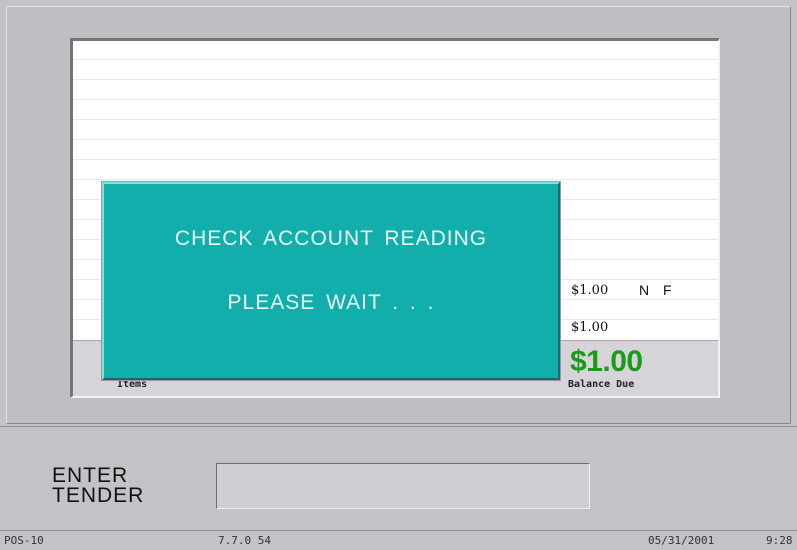 Image resolution: width=797 pixels, height=550 pixels. What do you see at coordinates (331, 302) in the screenshot?
I see `dialog-wait-message: PLEASE WAIT . . .` at bounding box center [331, 302].